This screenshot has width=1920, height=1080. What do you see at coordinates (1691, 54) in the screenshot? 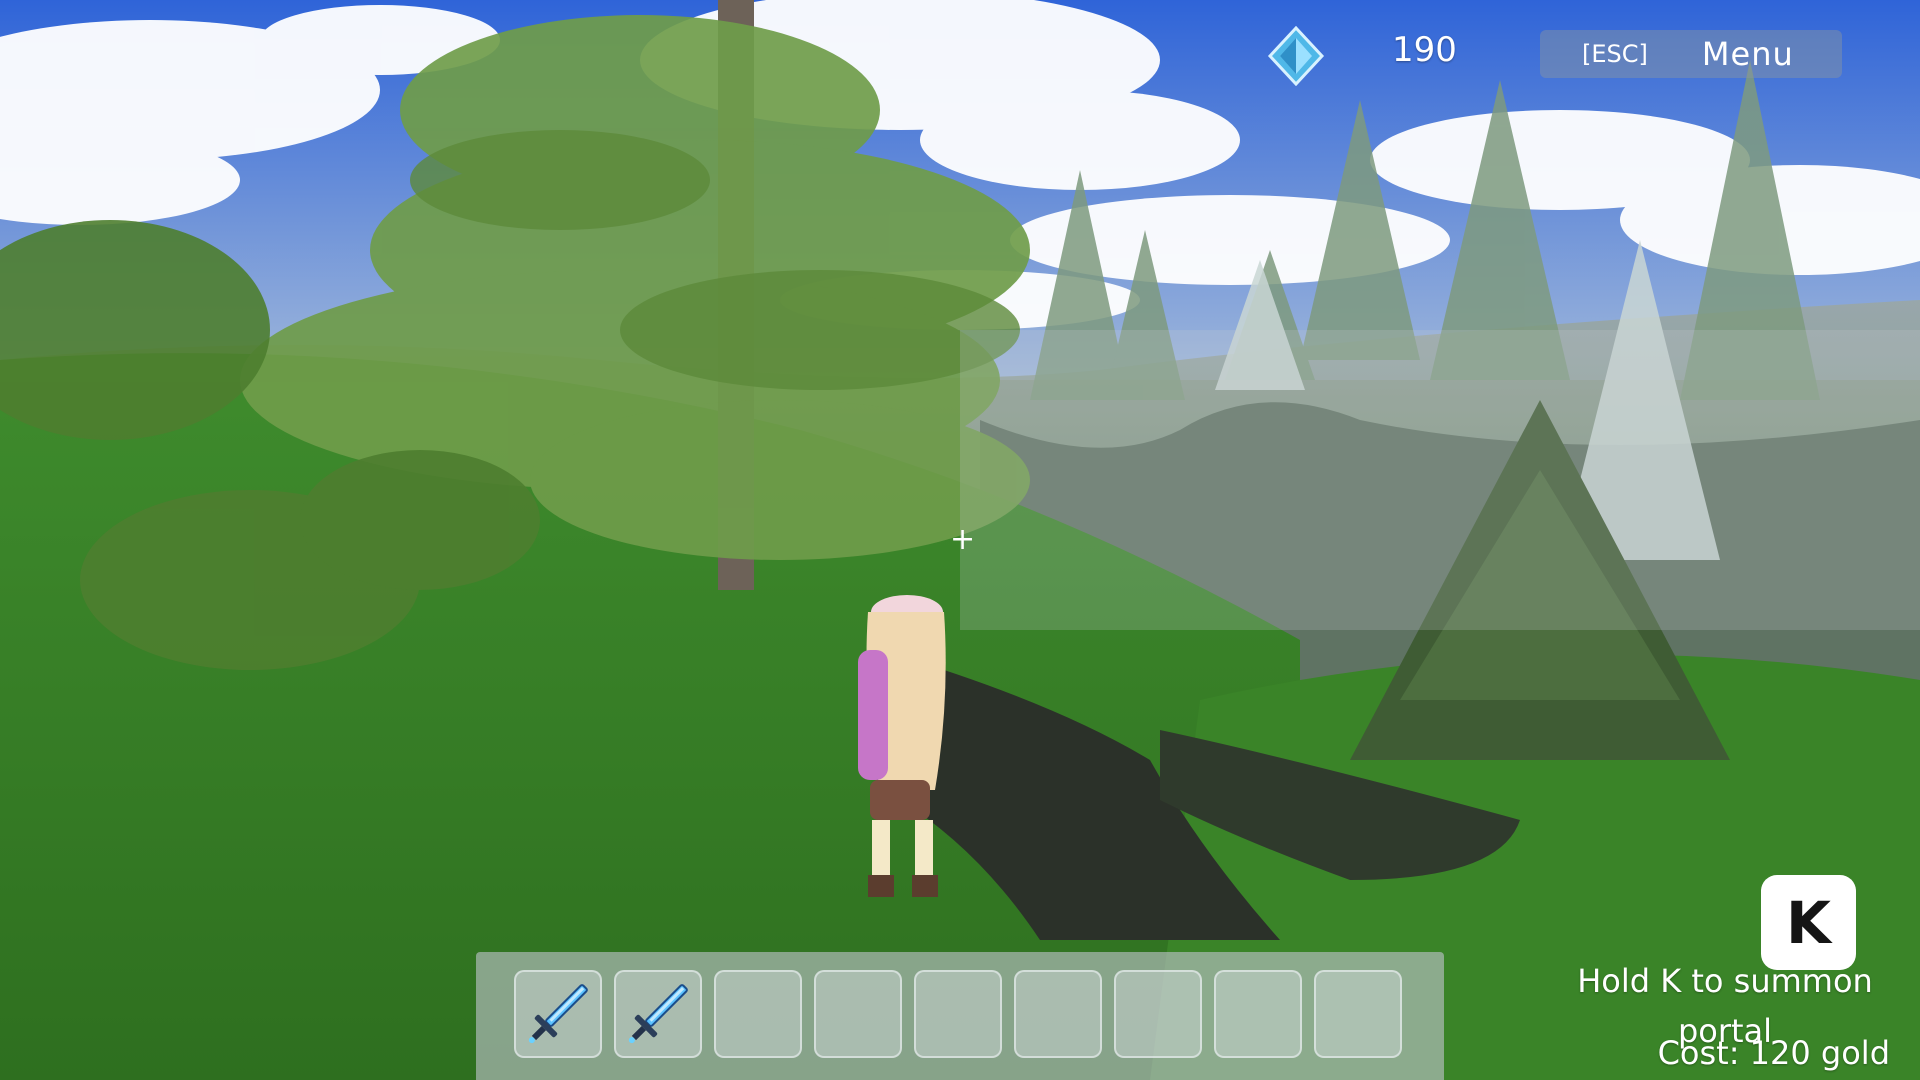
I see `menu-button: [ESC] Menu` at bounding box center [1691, 54].